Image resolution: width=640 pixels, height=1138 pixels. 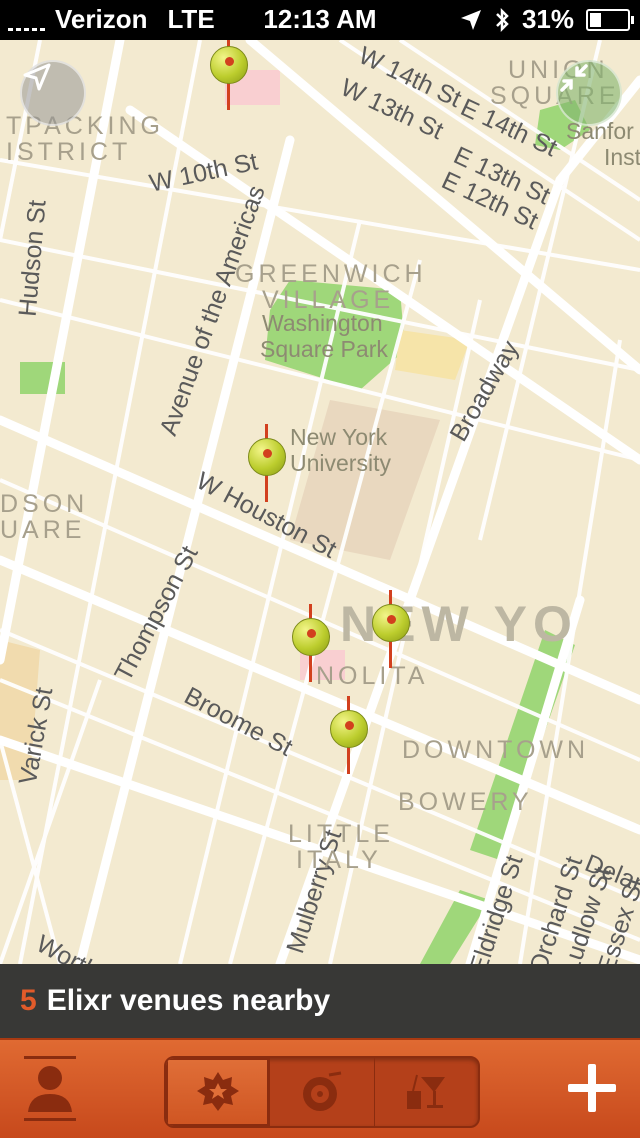 I want to click on mode-segmented-control, so click(x=322, y=1092).